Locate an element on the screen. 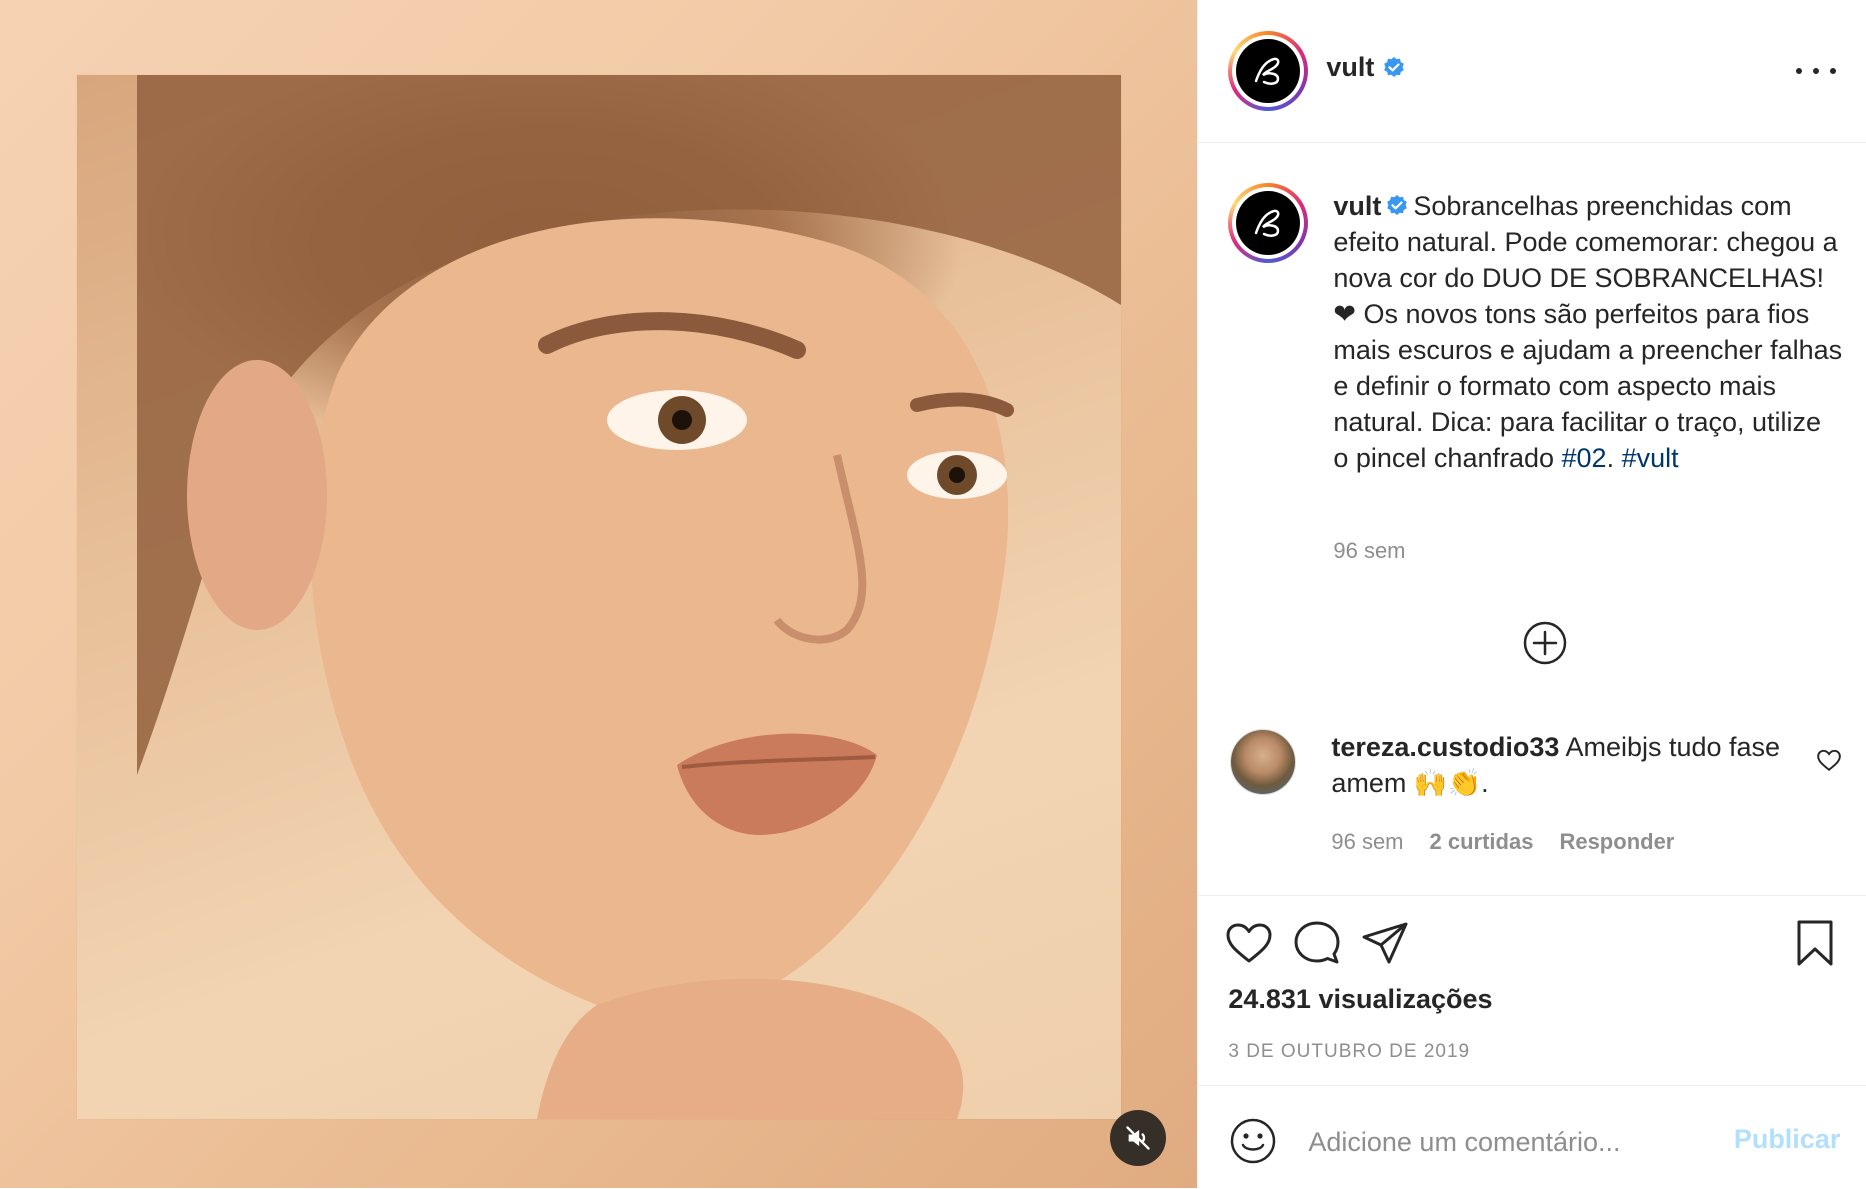 The width and height of the screenshot is (1866, 1189). muted-speaker-icon is located at coordinates (1138, 1138).